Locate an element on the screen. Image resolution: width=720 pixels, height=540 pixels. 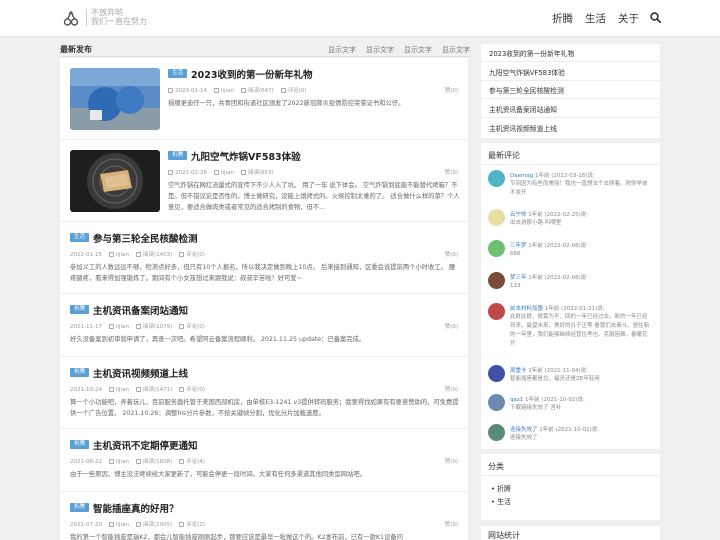
comment-author: 连接失效了 is located at coordinates (524, 430).